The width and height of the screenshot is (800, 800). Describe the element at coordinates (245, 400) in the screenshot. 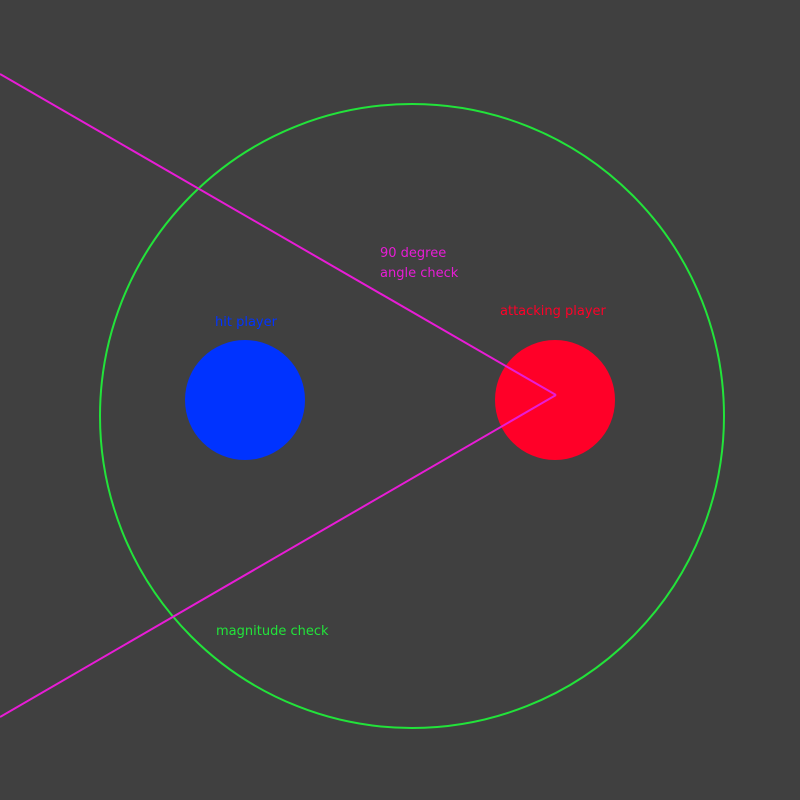

I see `hit-player-circle` at that location.